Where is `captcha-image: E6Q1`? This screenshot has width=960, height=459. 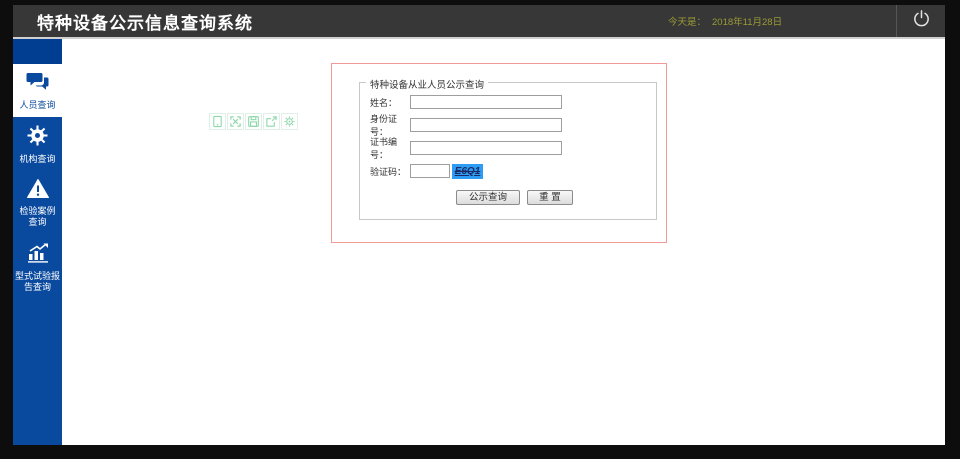
captcha-image: E6Q1 is located at coordinates (467, 171).